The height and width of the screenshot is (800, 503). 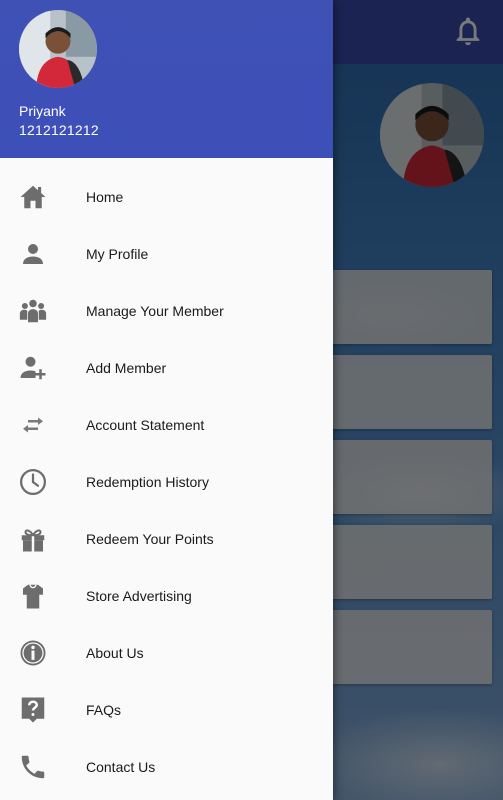 I want to click on menu-label: My Profile, so click(x=117, y=253).